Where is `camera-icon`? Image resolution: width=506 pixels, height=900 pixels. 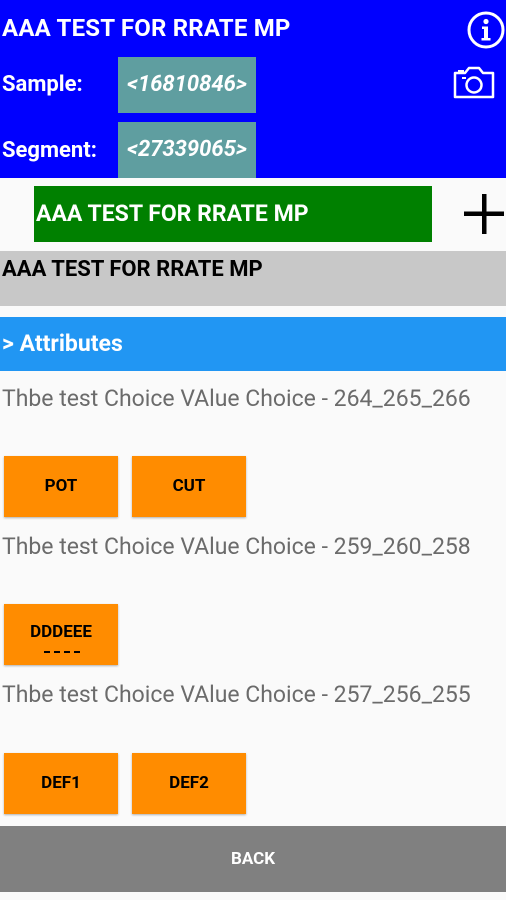 camera-icon is located at coordinates (474, 82).